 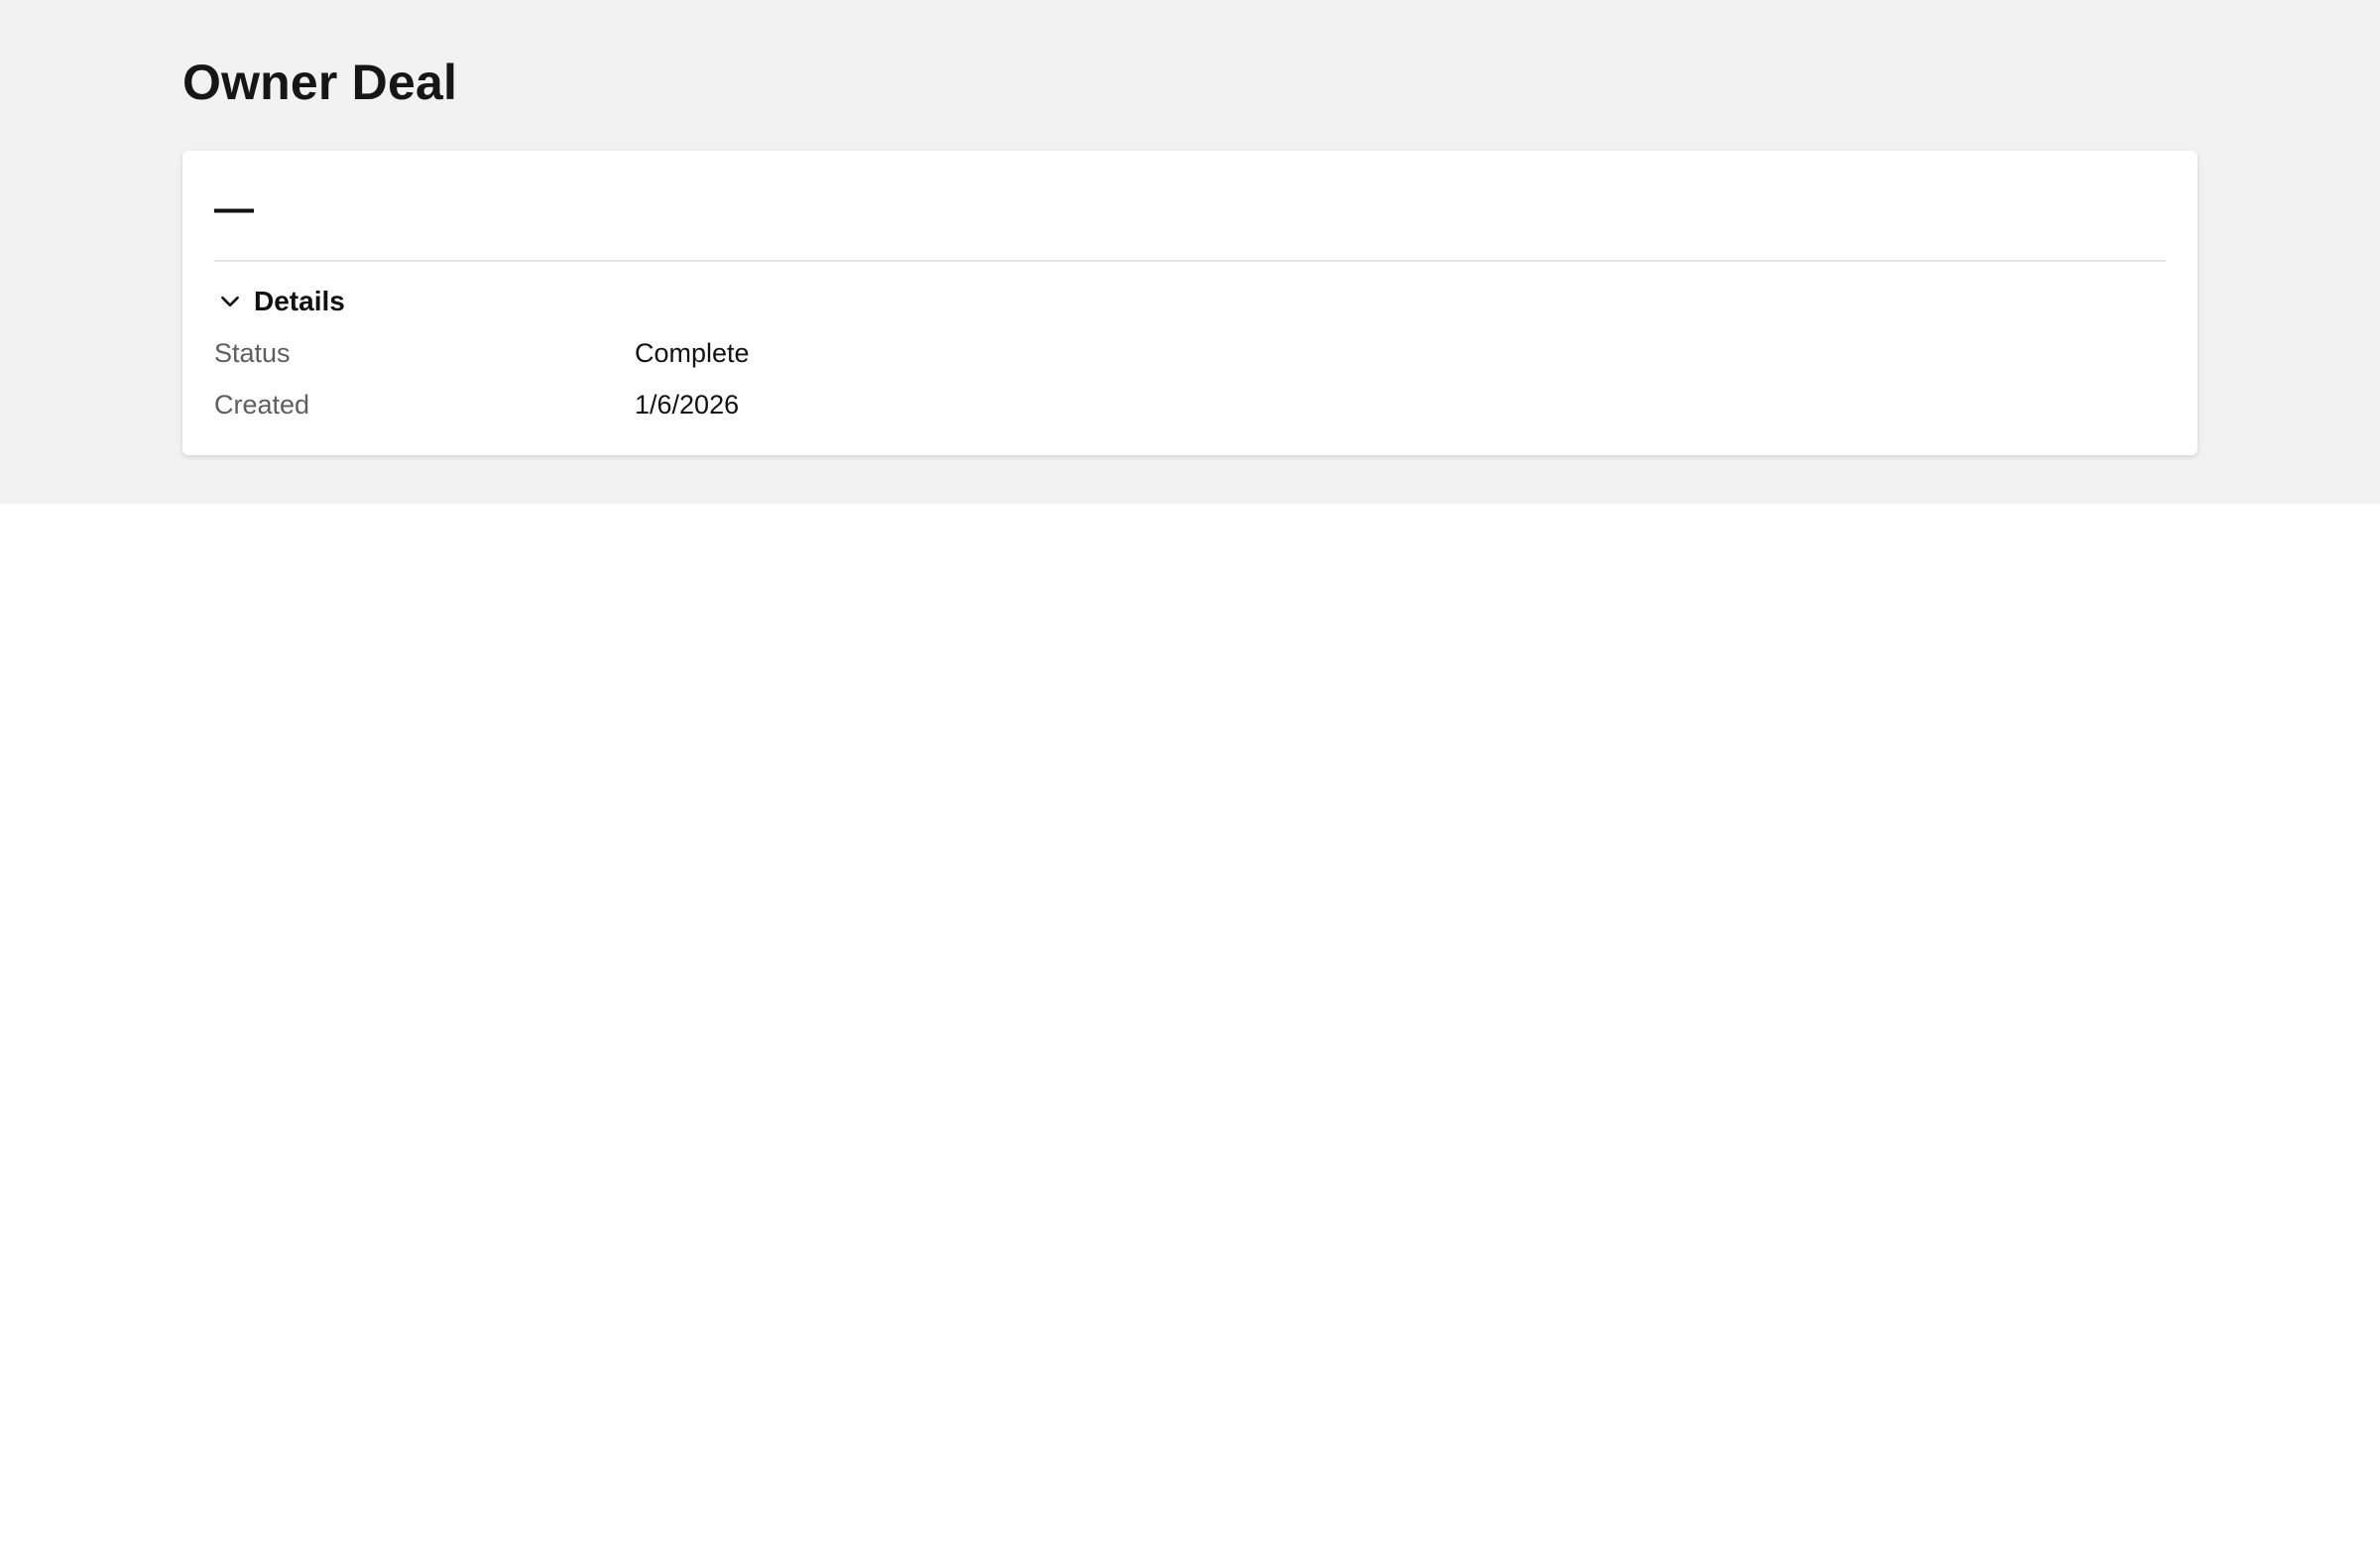 What do you see at coordinates (1190, 404) in the screenshot?
I see `field-row-created: Created 1/6/2026` at bounding box center [1190, 404].